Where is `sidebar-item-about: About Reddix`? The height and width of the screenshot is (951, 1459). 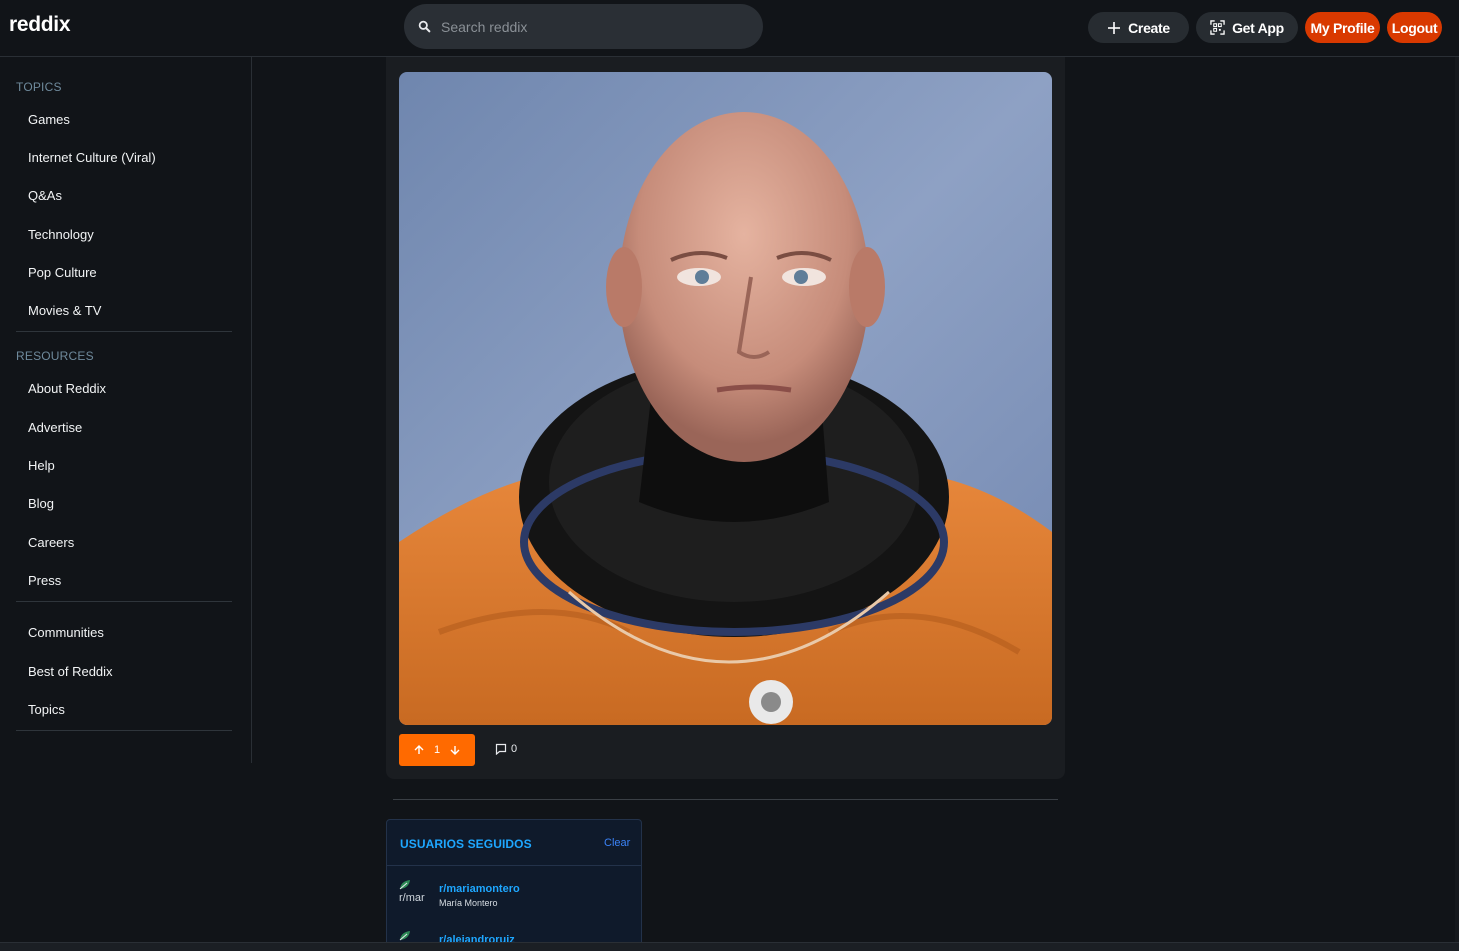
sidebar-item-about: About Reddix is located at coordinates (67, 388).